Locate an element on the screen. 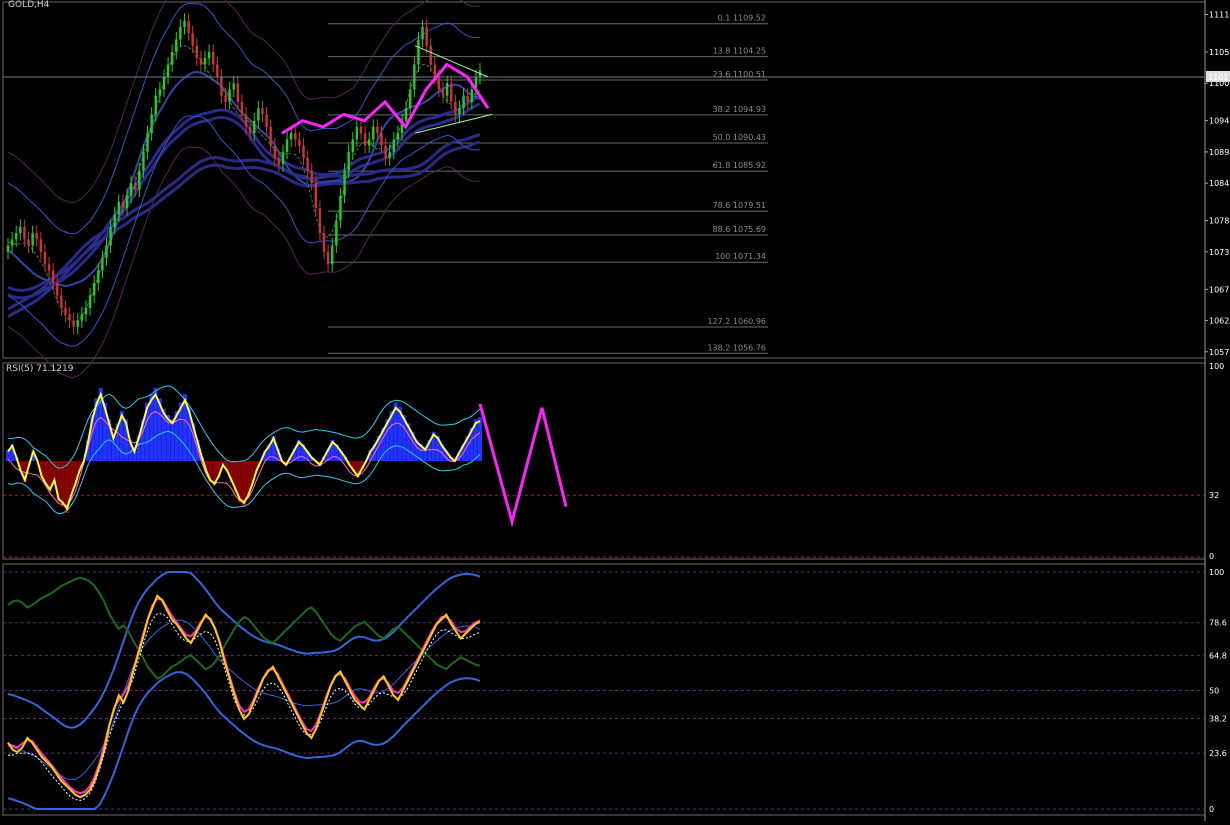  fib-level-label: 127.2 1060.96 is located at coordinates (736, 321).